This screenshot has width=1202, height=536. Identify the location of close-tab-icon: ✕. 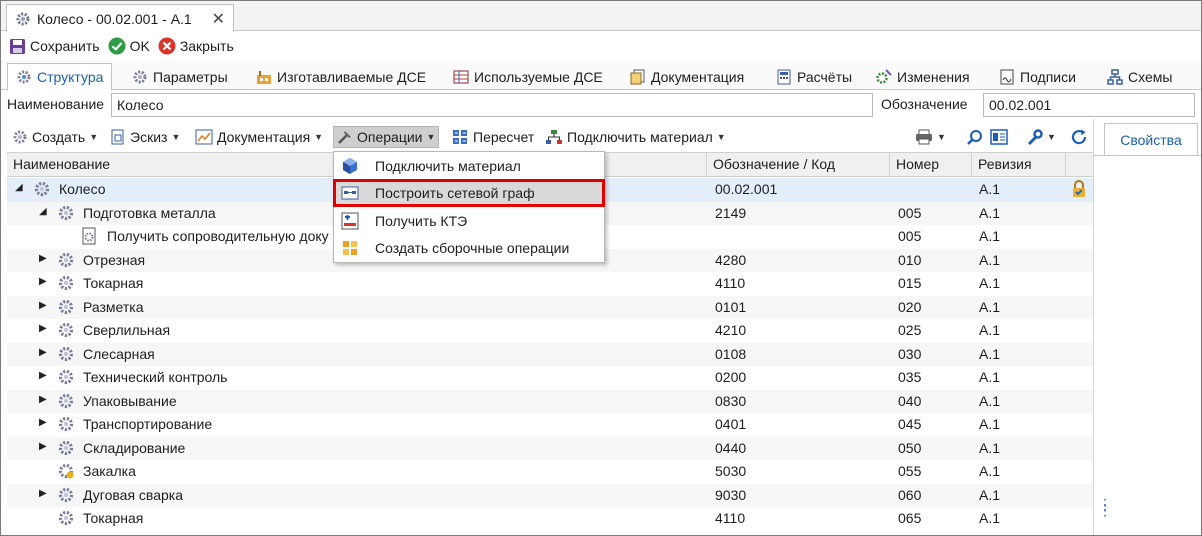
(218, 19).